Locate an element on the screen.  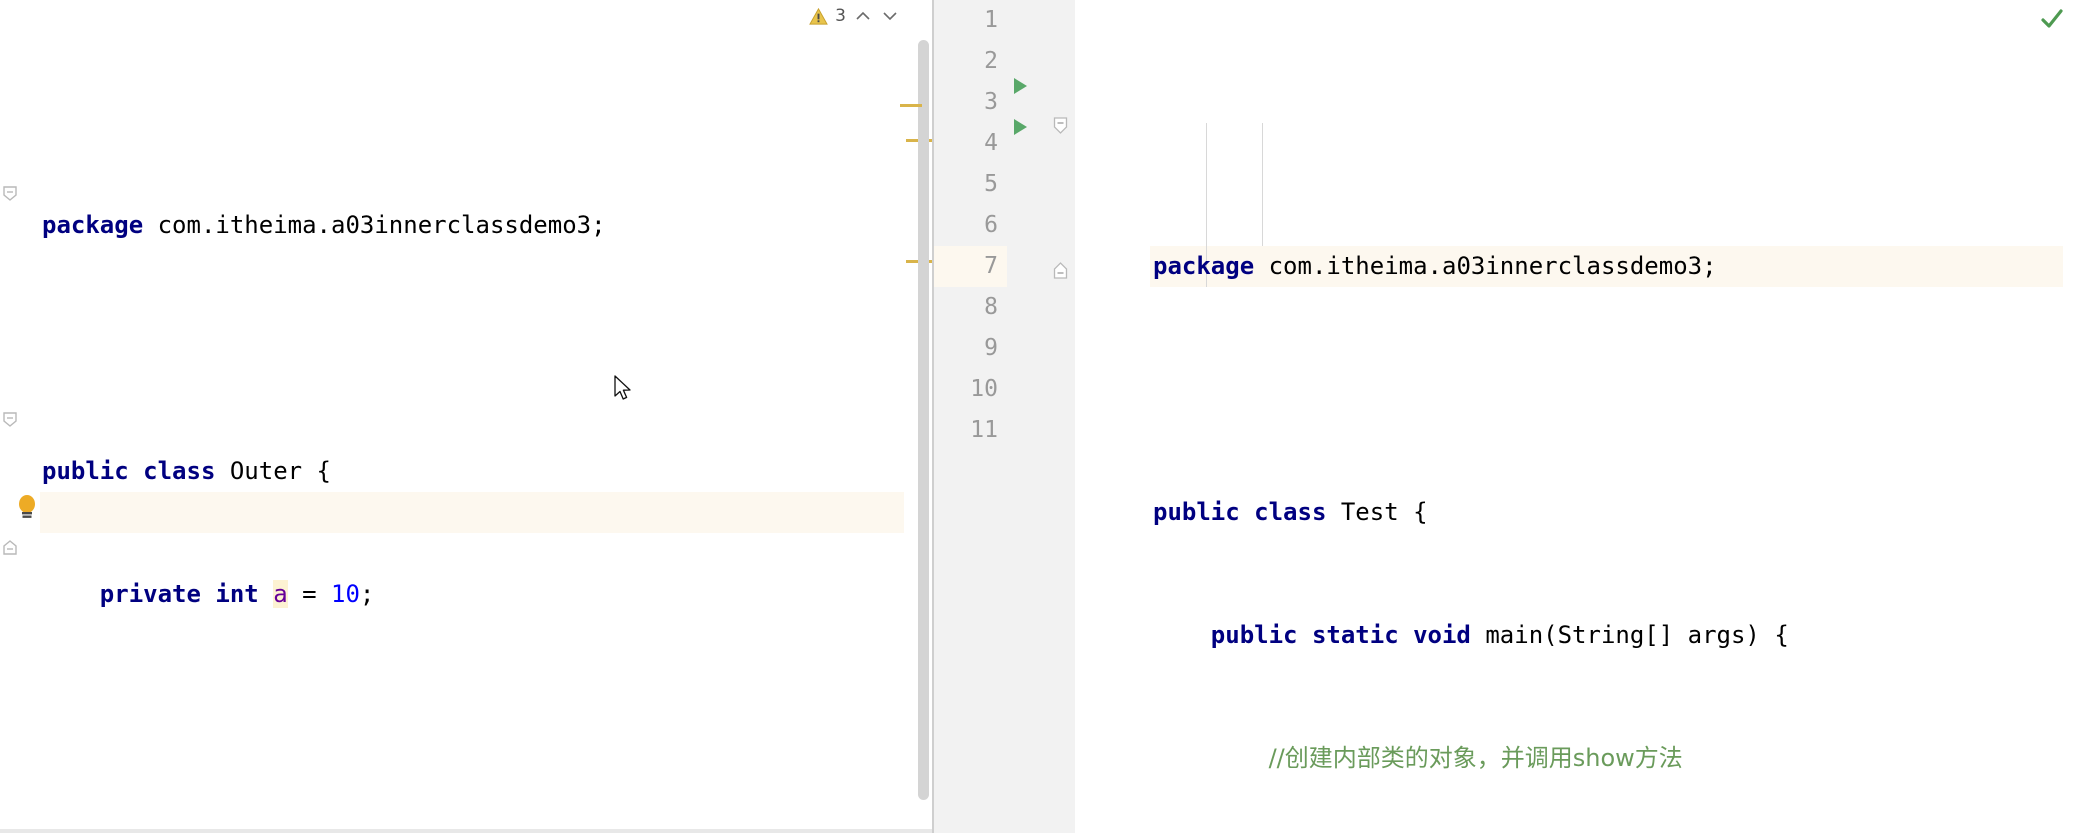
line-number: 2 is located at coordinates (991, 61).